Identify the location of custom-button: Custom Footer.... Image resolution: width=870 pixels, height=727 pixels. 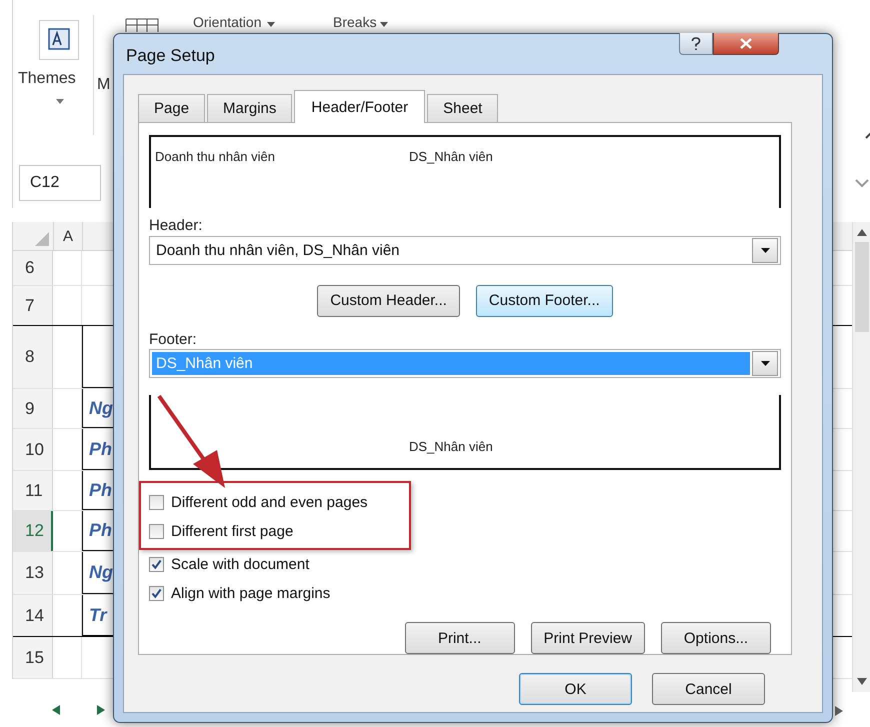
(544, 300).